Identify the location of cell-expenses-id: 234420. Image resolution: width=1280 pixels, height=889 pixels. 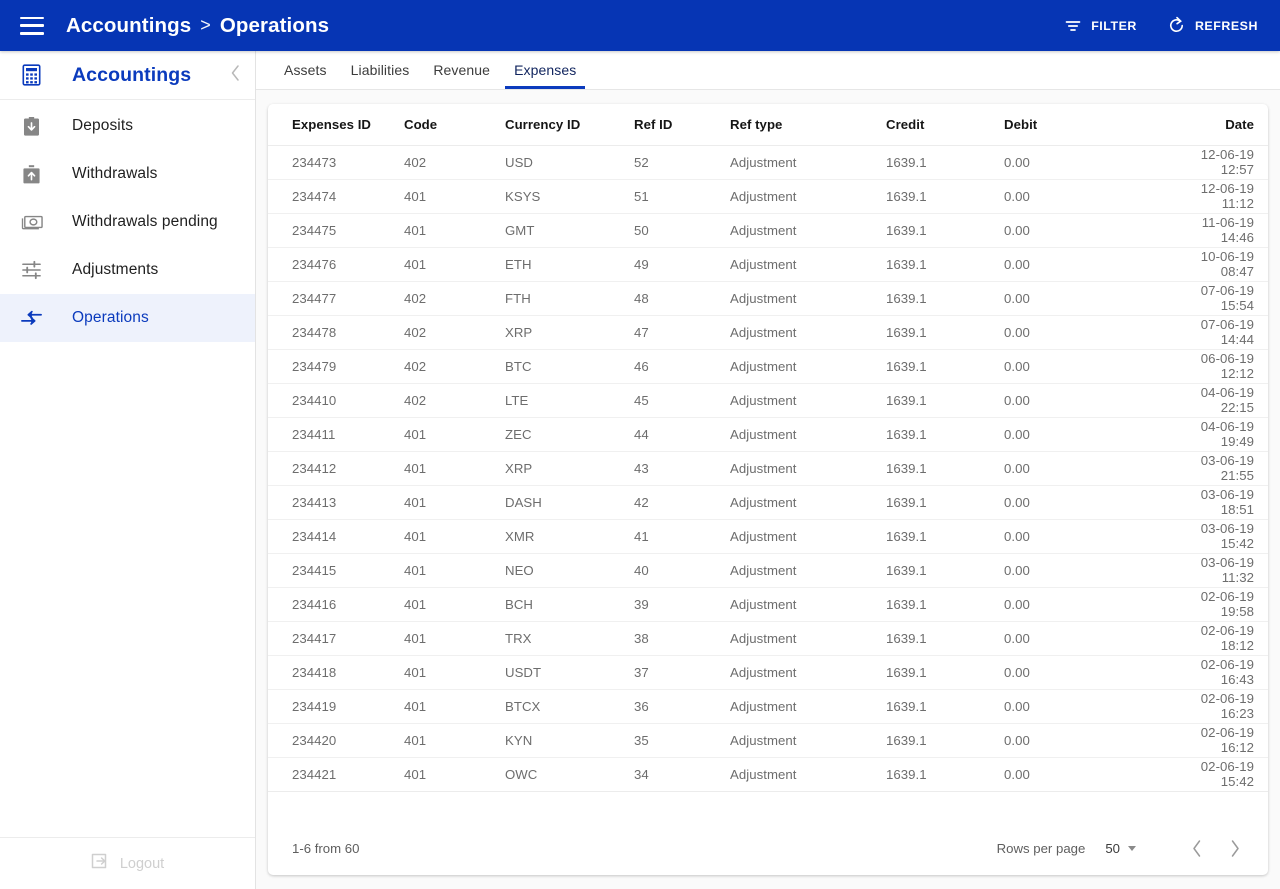
(336, 740).